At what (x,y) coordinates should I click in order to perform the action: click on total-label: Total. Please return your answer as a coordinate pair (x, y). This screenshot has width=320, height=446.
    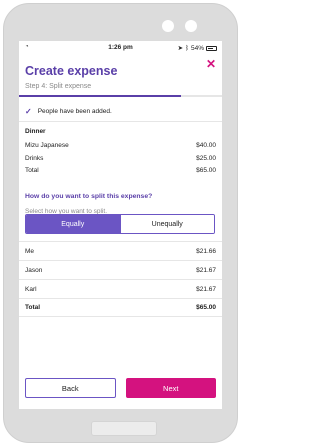
    Looking at the image, I should click on (33, 307).